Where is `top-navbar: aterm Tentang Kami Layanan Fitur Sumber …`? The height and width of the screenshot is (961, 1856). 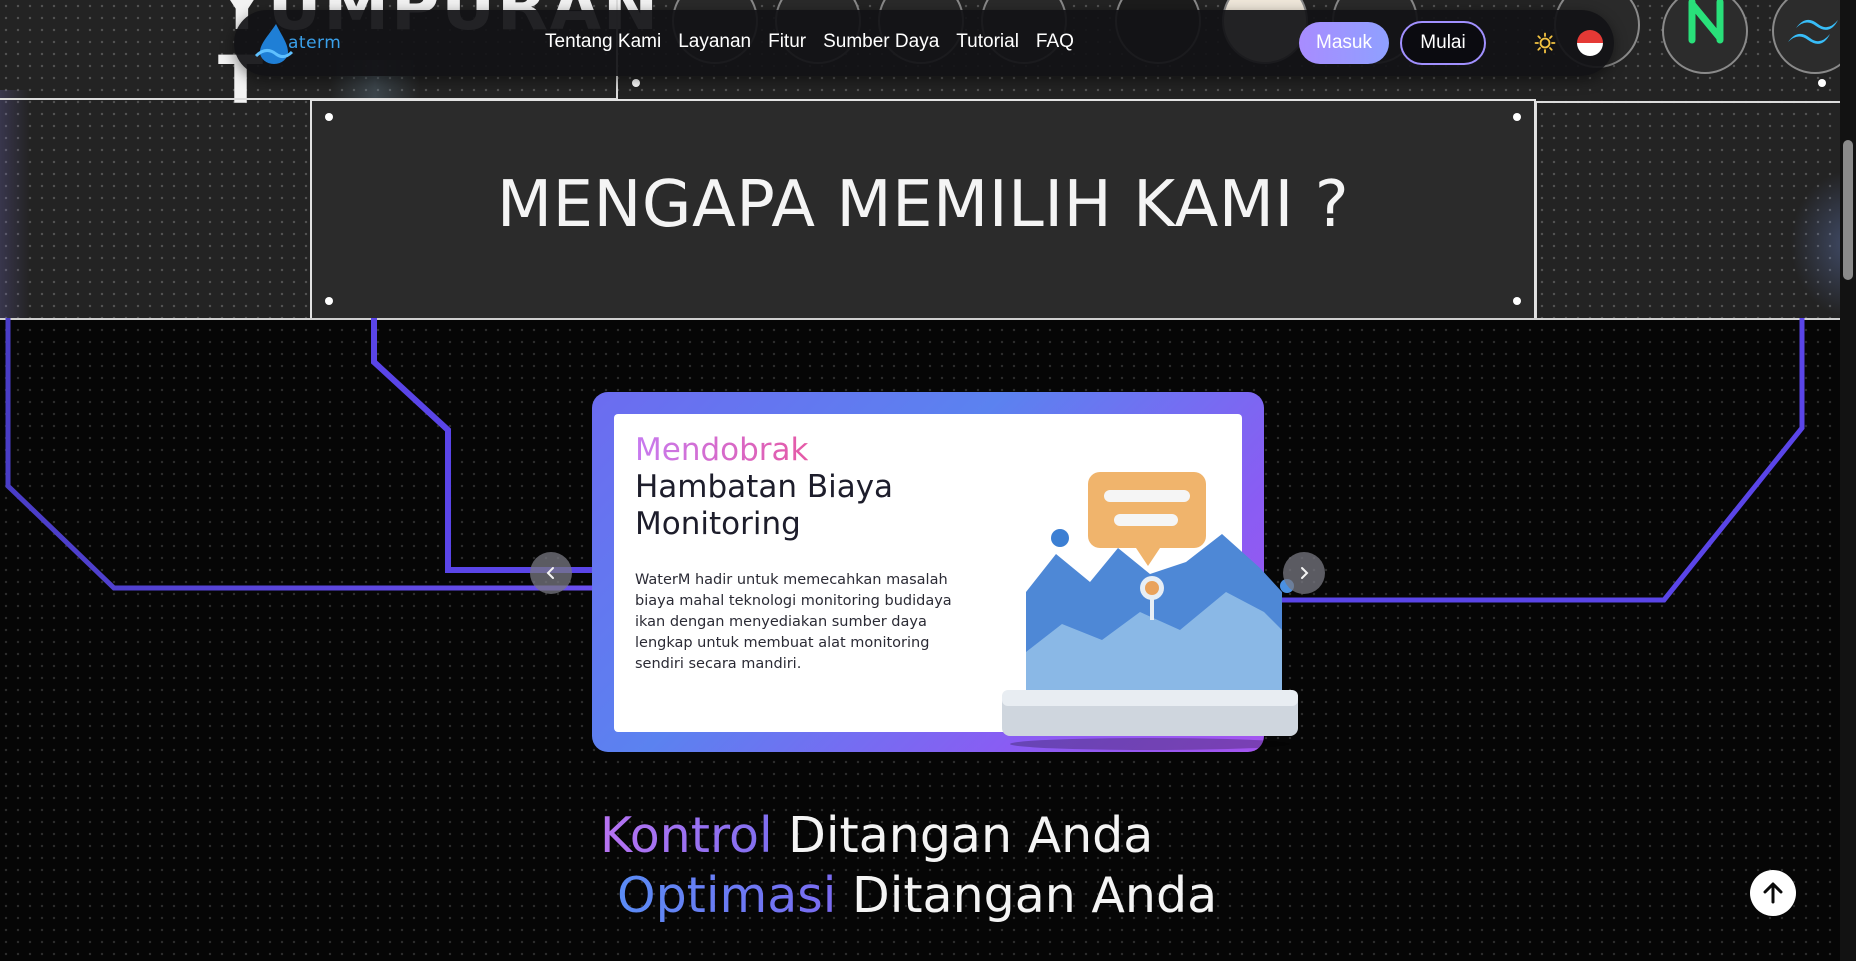 top-navbar: aterm Tentang Kami Layanan Fitur Sumber … is located at coordinates (924, 43).